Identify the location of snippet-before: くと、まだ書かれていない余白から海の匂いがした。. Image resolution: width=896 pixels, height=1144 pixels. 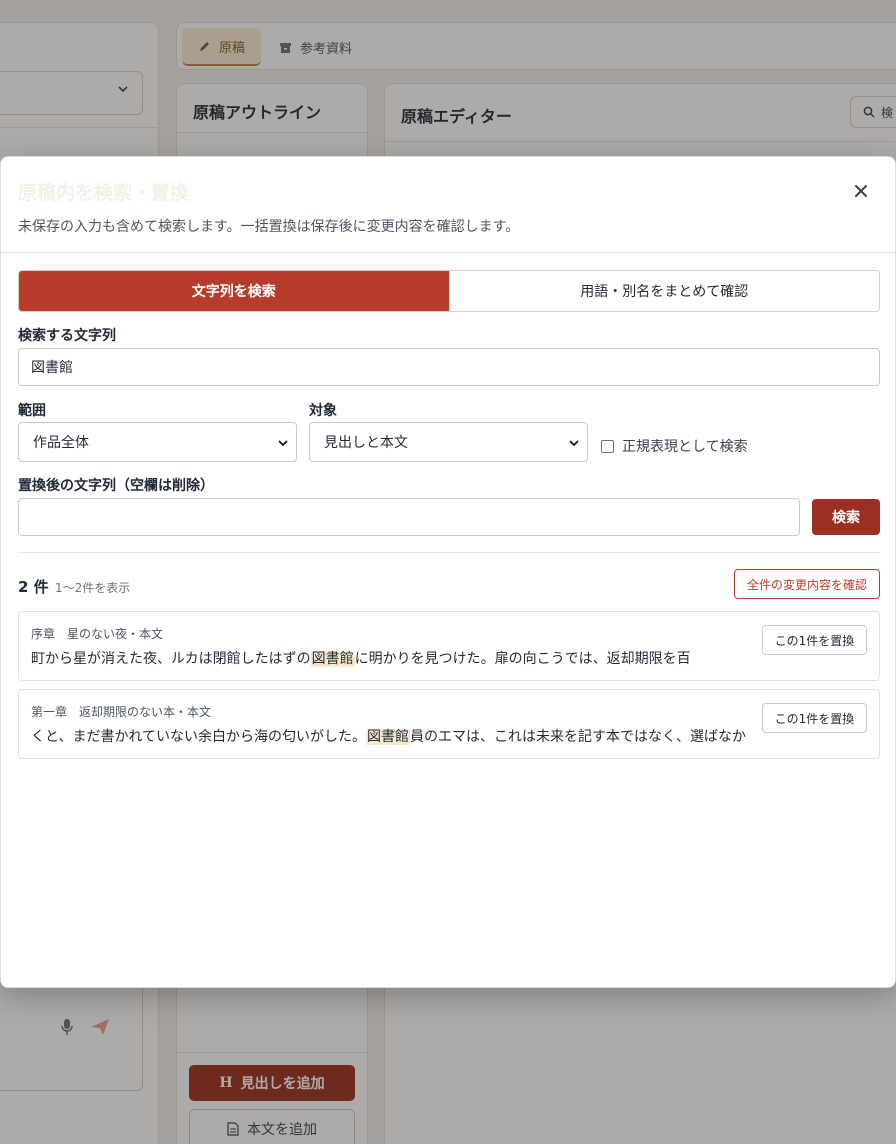
(199, 737).